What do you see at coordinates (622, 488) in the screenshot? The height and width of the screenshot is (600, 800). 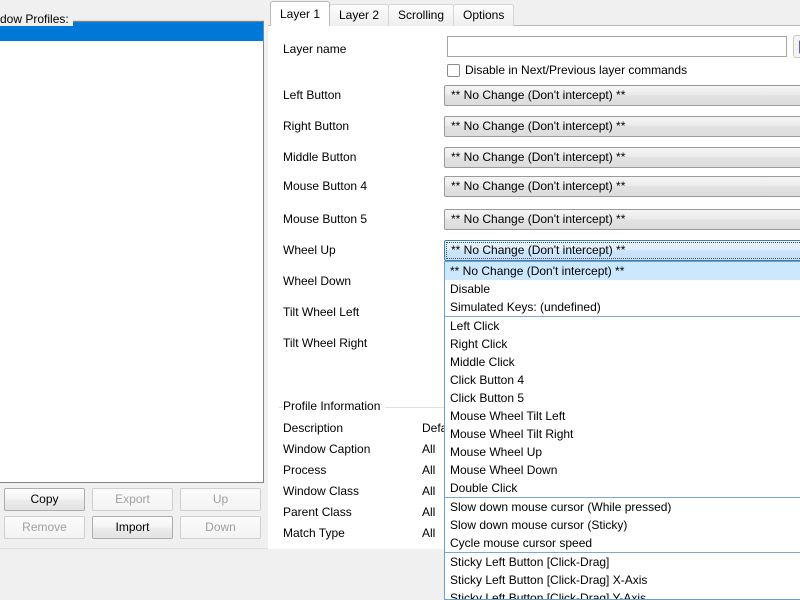 I see `dropdown-item: Double Click` at bounding box center [622, 488].